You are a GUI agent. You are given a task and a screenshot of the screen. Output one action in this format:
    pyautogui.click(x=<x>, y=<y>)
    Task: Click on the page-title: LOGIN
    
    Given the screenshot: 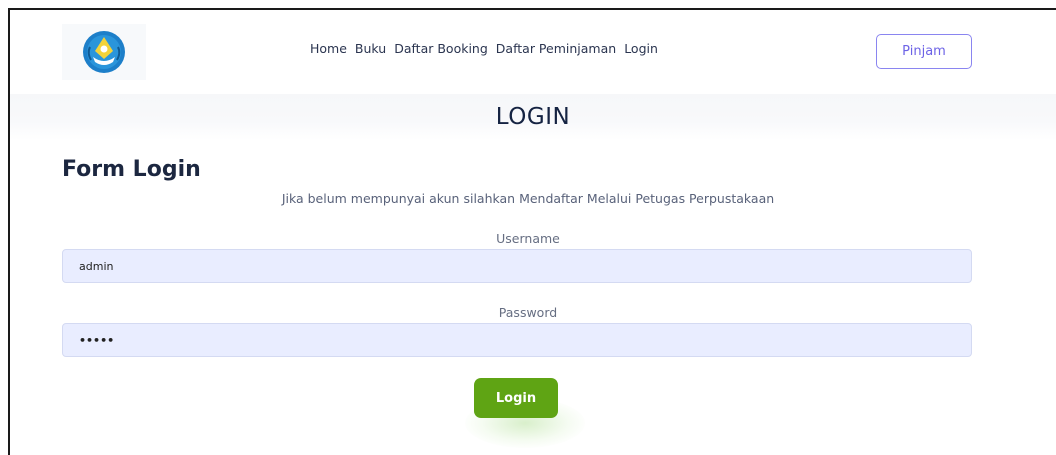 What is the action you would take?
    pyautogui.click(x=533, y=117)
    